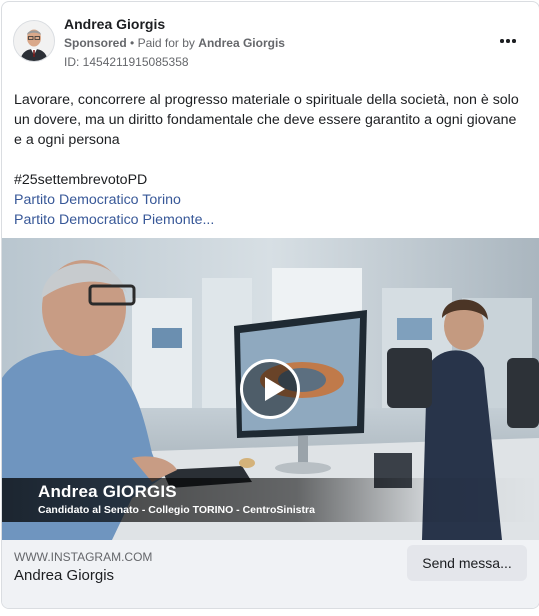  I want to click on paid-for-name: Andrea Giorgis, so click(241, 43).